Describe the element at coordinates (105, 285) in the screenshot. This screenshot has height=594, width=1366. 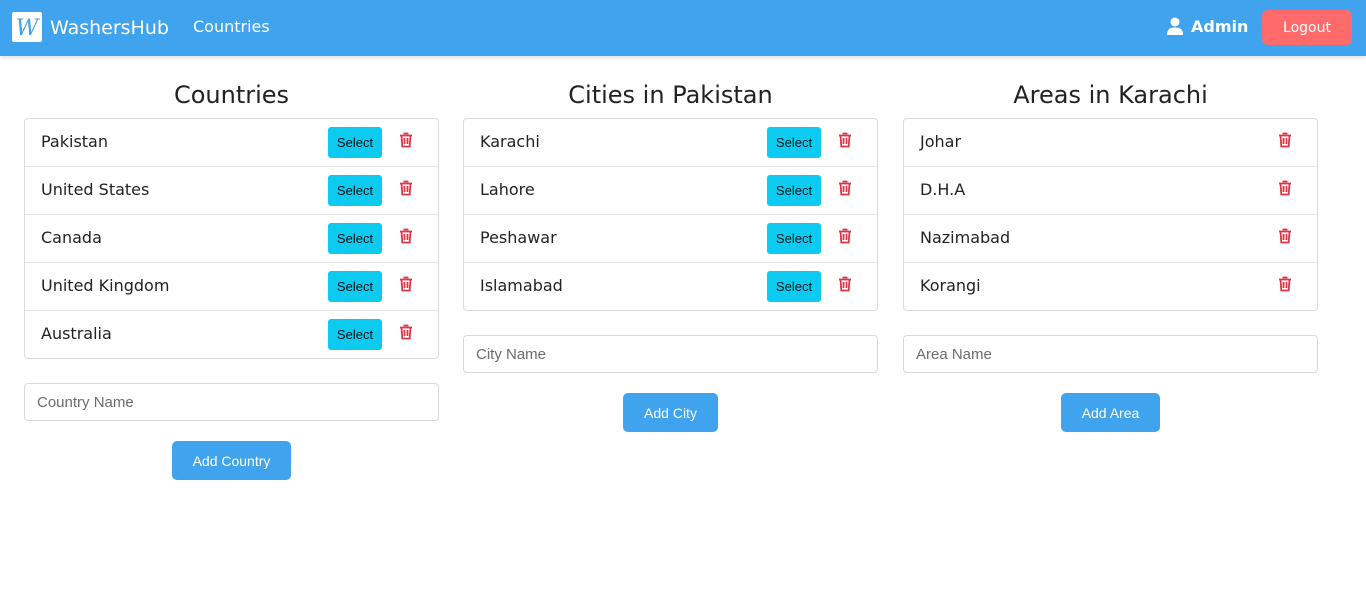
I see `country-name: United Kingdom` at that location.